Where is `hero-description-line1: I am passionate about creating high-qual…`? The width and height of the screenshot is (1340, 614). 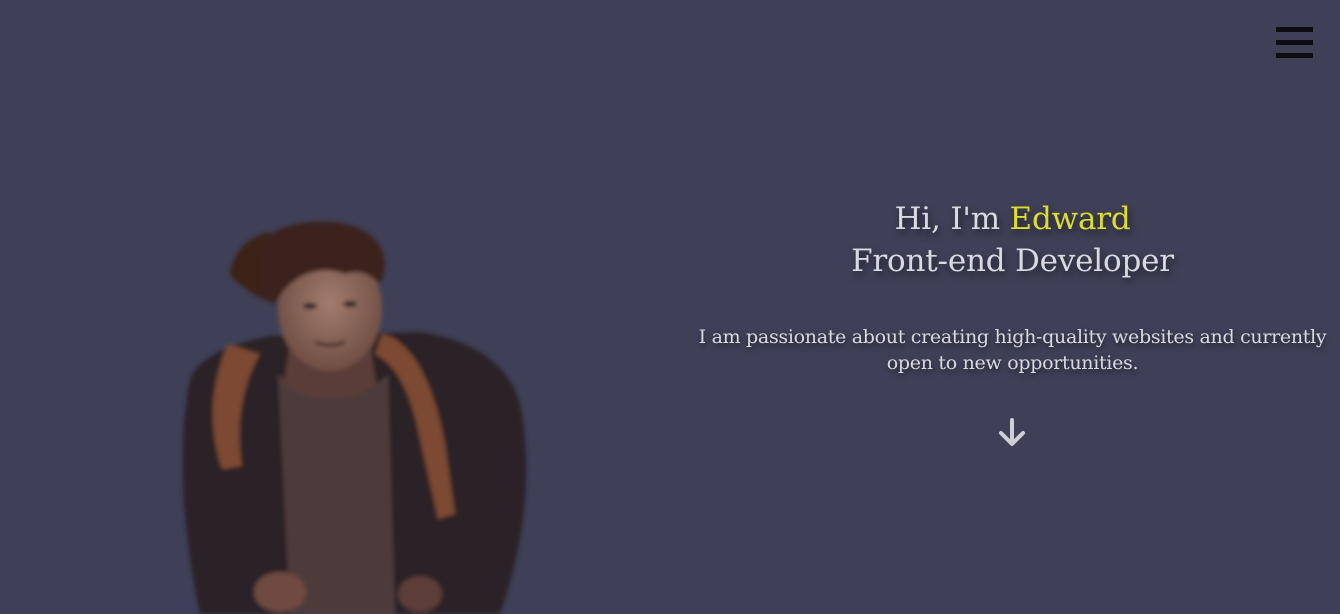
hero-description-line1: I am passionate about creating high-qual… is located at coordinates (1012, 337).